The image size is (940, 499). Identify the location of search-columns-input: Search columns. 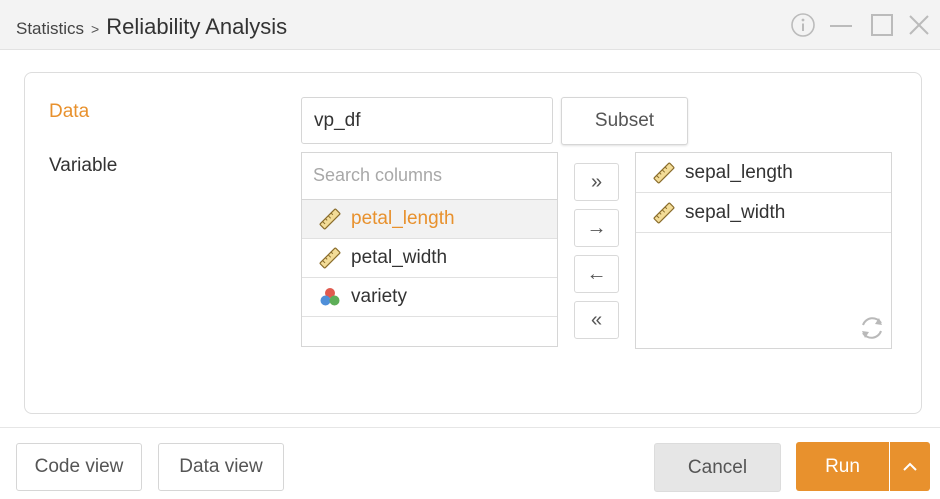
(429, 176).